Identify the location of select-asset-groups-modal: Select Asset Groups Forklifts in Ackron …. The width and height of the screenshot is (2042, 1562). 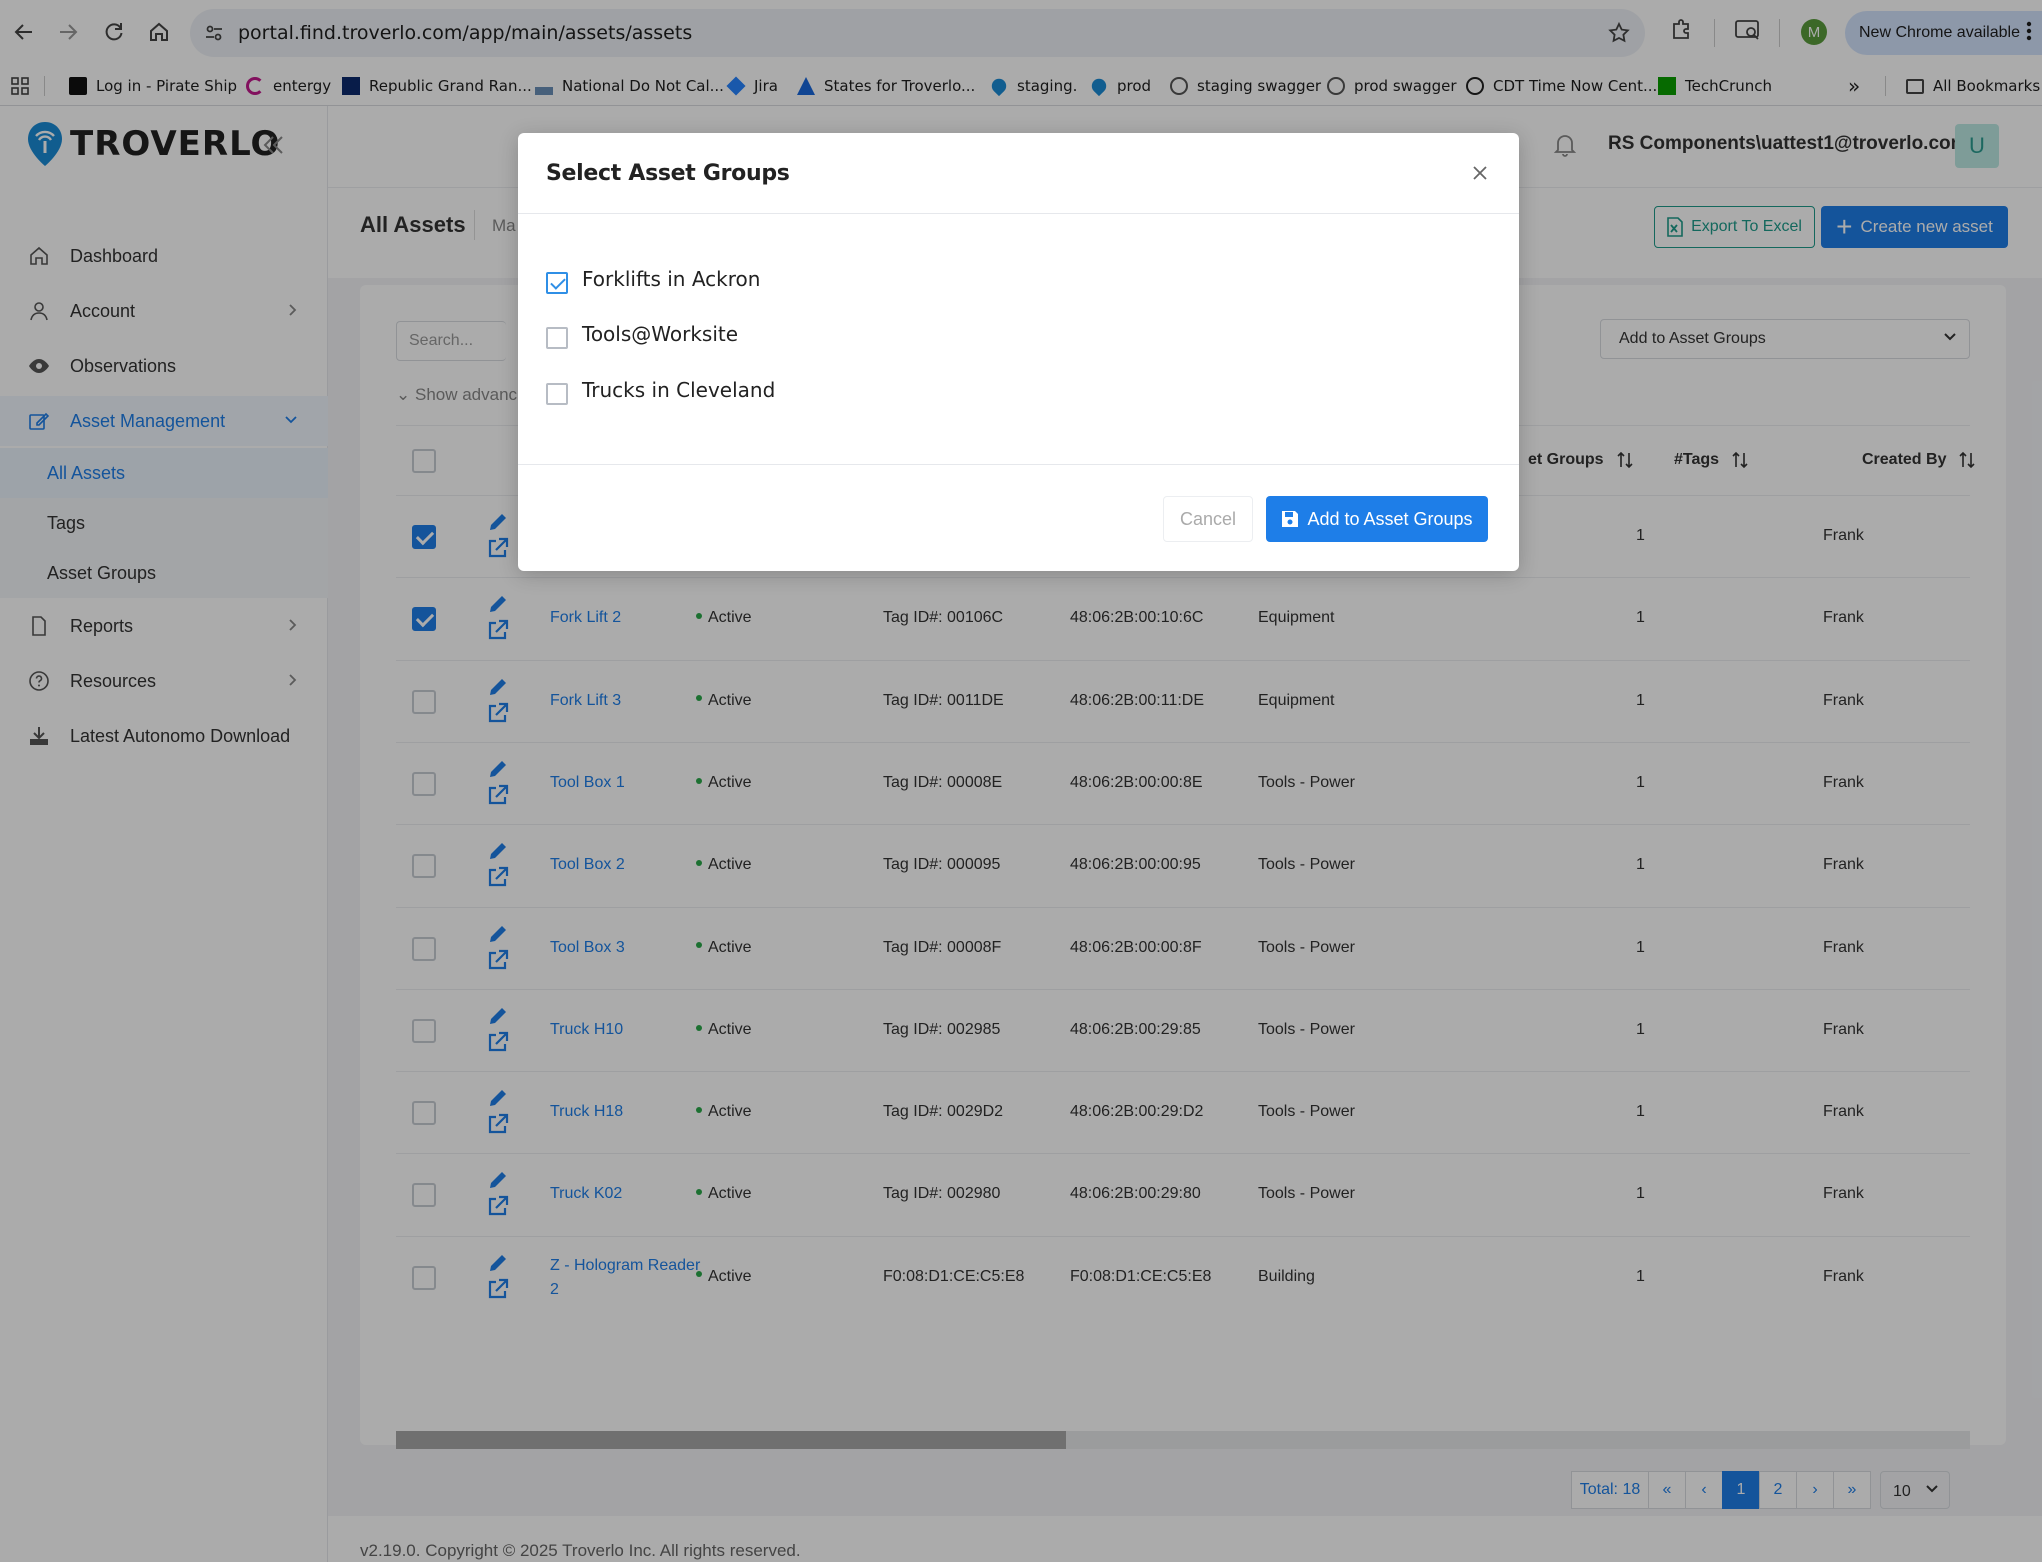
(1018, 352).